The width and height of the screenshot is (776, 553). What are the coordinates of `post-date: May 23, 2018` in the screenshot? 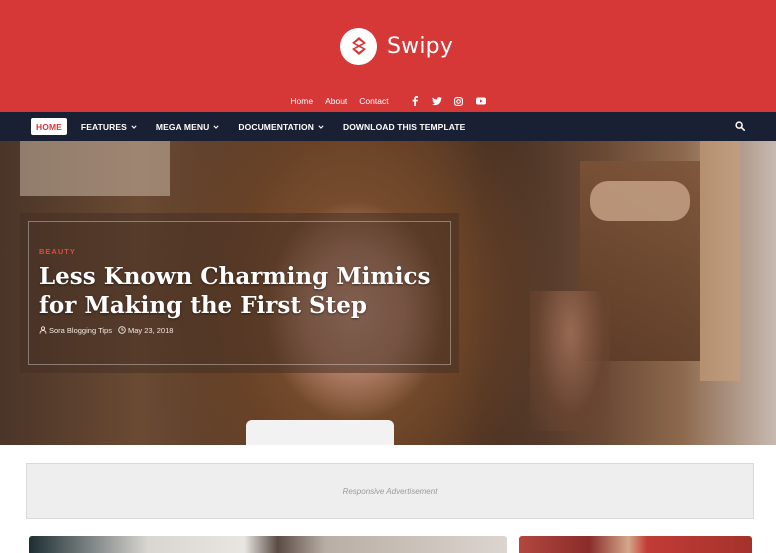 It's located at (150, 330).